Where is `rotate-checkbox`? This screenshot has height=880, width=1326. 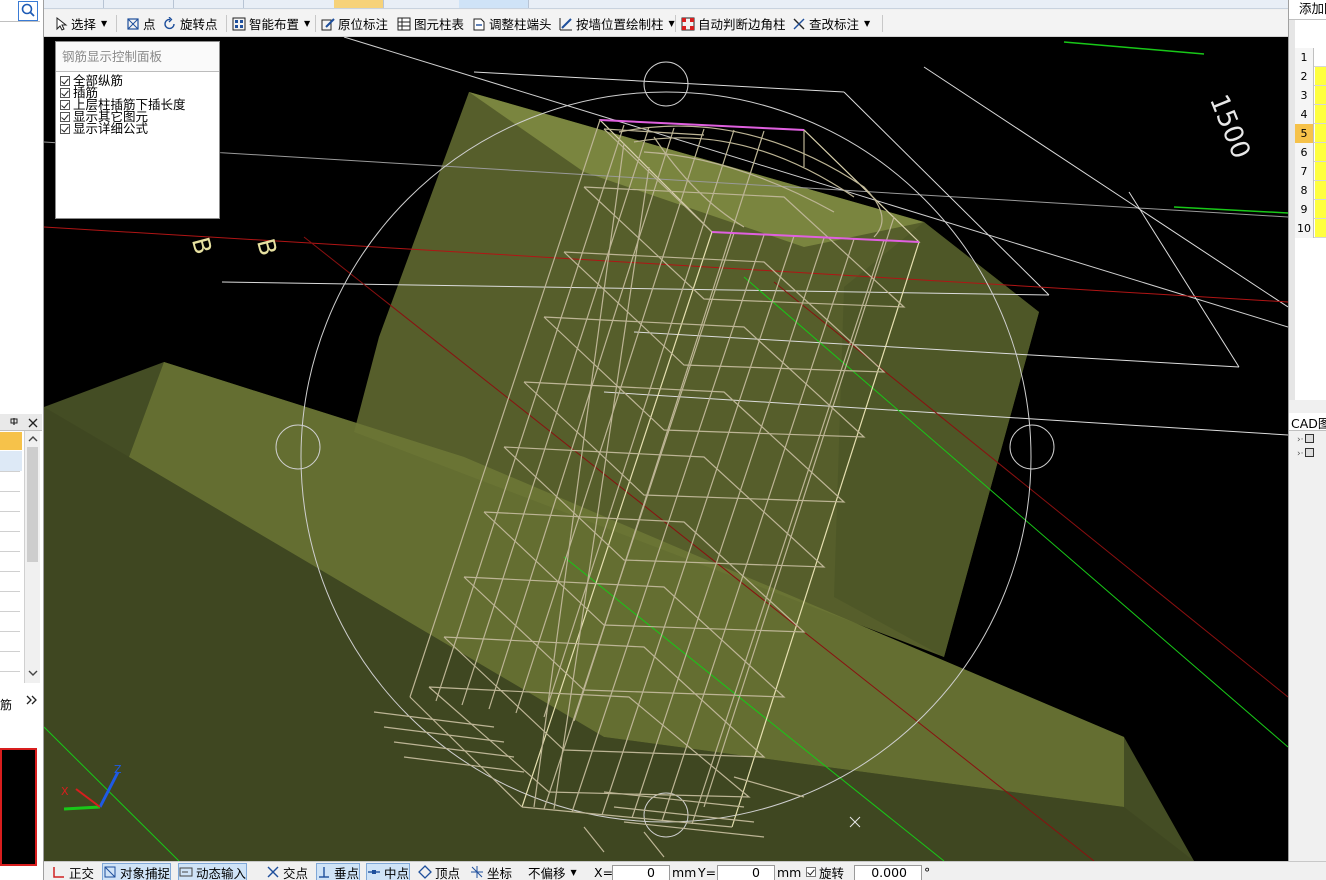 rotate-checkbox is located at coordinates (811, 872).